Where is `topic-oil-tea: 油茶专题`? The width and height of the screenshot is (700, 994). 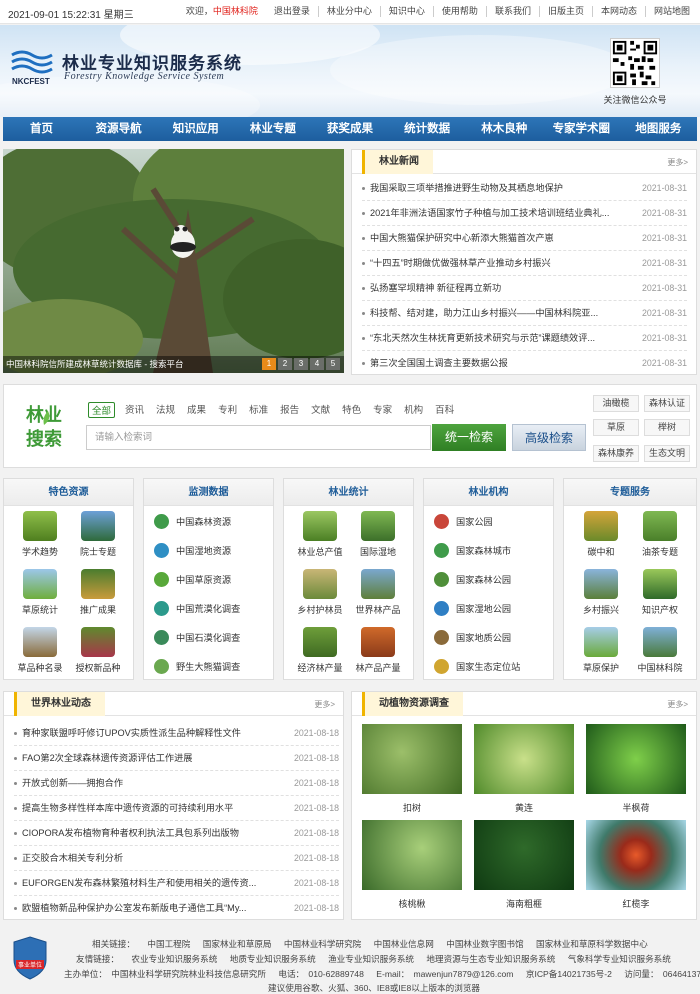
topic-oil-tea: 油茶专题 is located at coordinates (660, 534).